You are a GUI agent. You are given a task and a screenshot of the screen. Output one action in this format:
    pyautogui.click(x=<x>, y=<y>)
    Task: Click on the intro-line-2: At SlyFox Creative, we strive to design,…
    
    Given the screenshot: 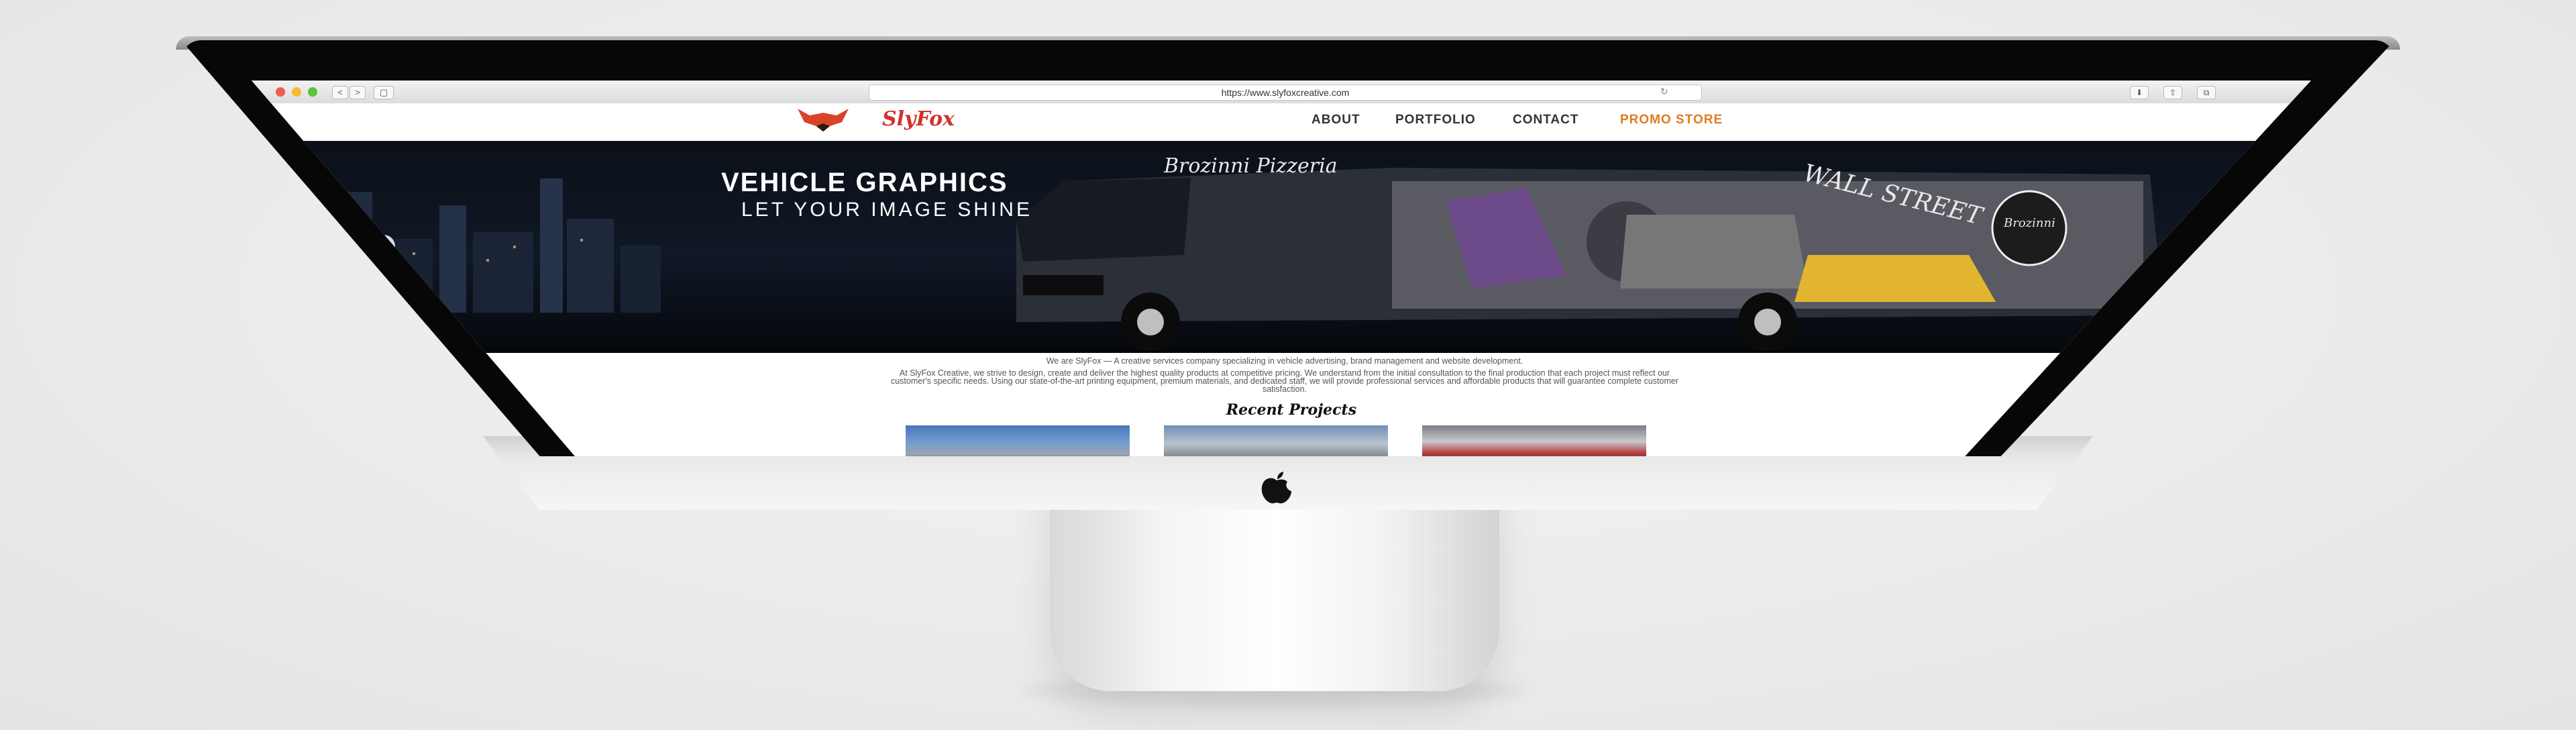 What is the action you would take?
    pyautogui.click(x=1284, y=381)
    